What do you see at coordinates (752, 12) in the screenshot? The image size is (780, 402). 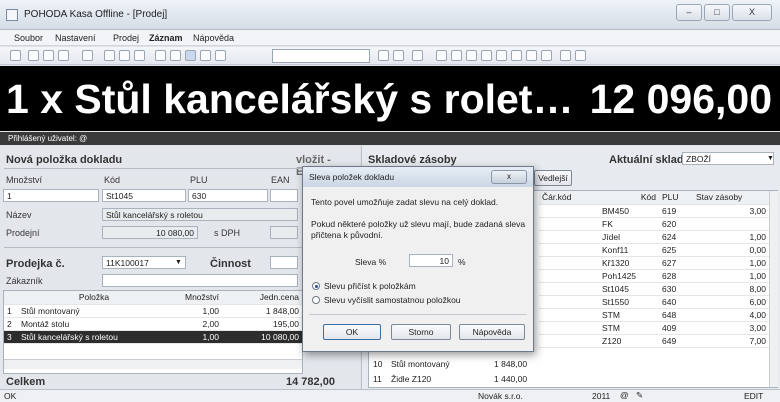 I see `close-button: X` at bounding box center [752, 12].